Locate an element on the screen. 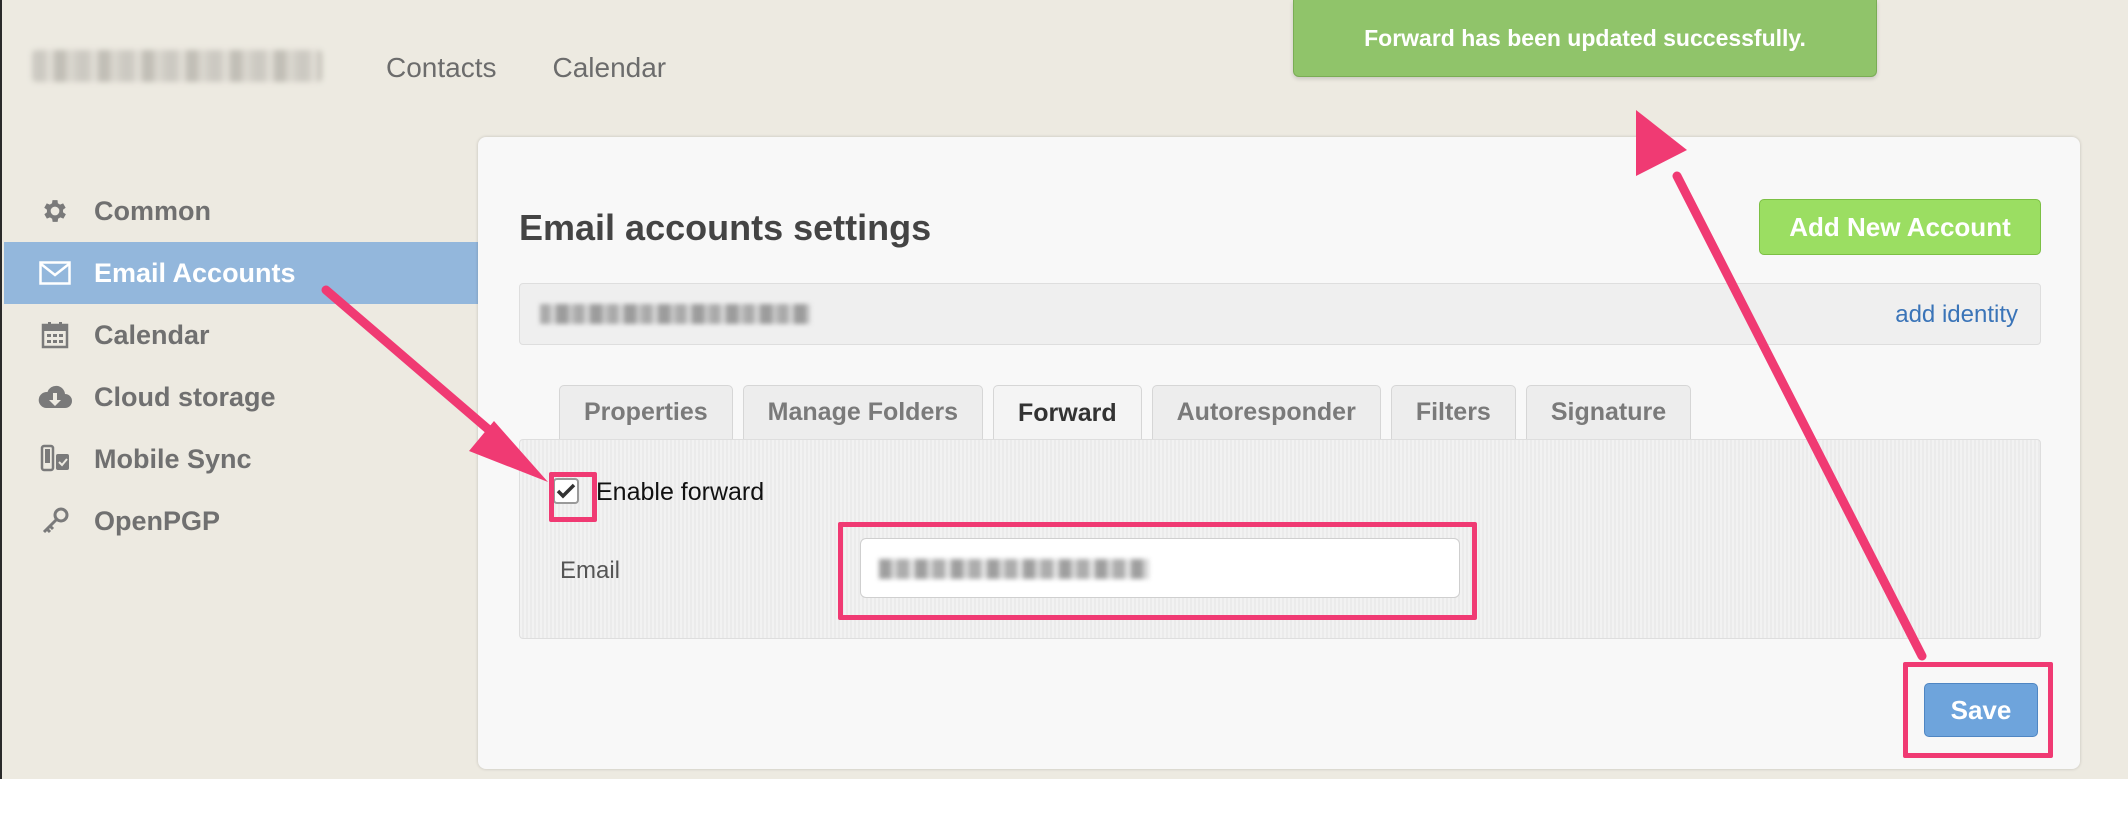  nav-calendar-link: Calendar is located at coordinates (610, 68).